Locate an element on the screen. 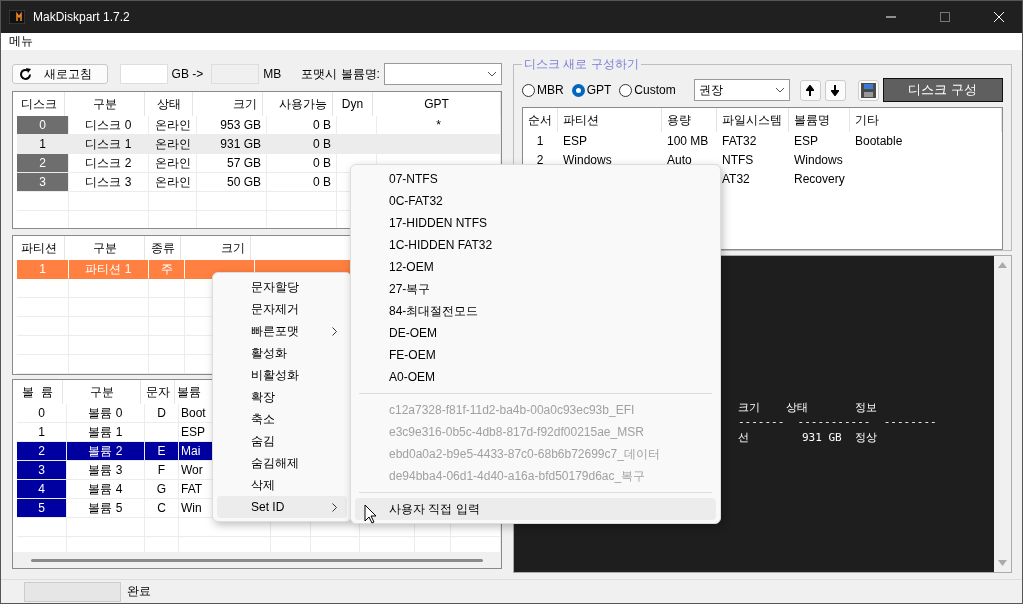 The width and height of the screenshot is (1023, 604). column-header: 크기 is located at coordinates (228, 104).